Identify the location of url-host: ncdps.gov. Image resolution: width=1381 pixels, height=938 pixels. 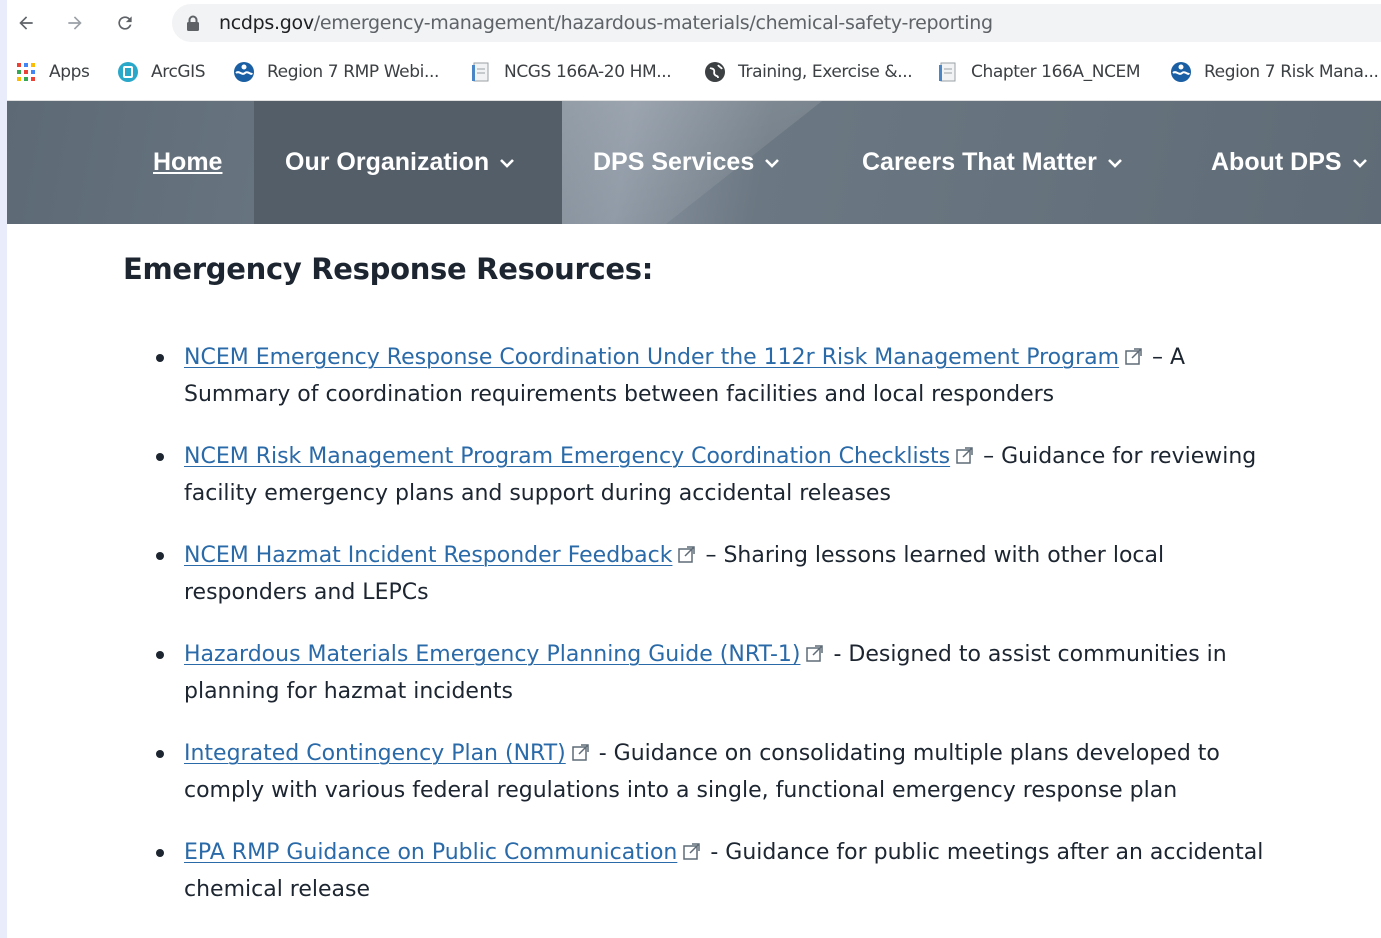
(266, 23).